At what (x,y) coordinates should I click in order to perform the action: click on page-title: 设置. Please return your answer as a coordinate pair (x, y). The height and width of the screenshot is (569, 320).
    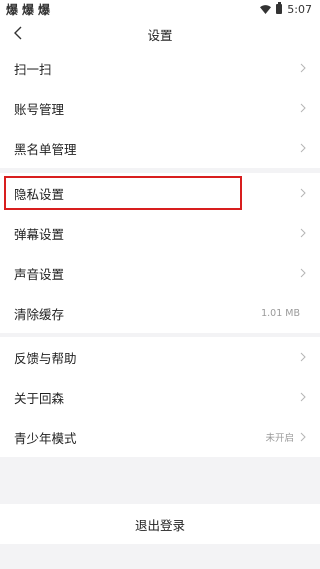
    Looking at the image, I should click on (160, 35).